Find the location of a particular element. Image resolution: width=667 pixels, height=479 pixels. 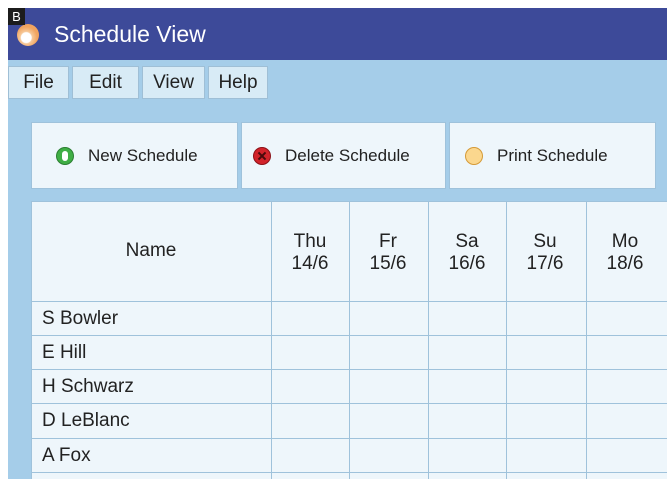

window-title: Schedule View is located at coordinates (130, 34).